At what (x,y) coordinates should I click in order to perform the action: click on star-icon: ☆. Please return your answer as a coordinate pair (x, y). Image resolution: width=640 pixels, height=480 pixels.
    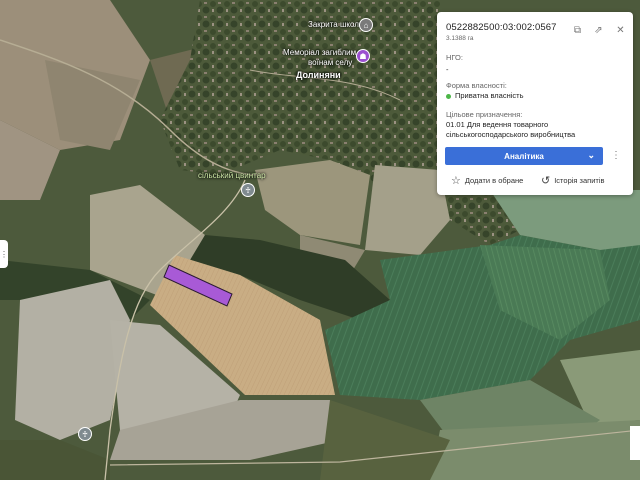
    Looking at the image, I should click on (456, 181).